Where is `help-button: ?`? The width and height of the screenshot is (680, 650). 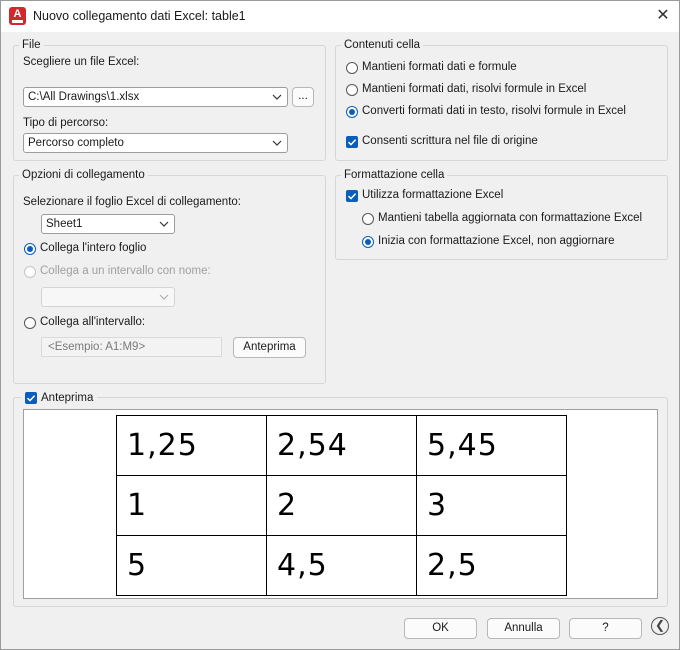
help-button: ? is located at coordinates (605, 628).